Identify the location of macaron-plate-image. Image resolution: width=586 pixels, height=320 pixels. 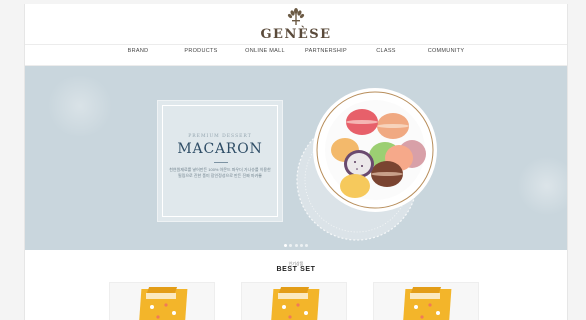
(366, 164).